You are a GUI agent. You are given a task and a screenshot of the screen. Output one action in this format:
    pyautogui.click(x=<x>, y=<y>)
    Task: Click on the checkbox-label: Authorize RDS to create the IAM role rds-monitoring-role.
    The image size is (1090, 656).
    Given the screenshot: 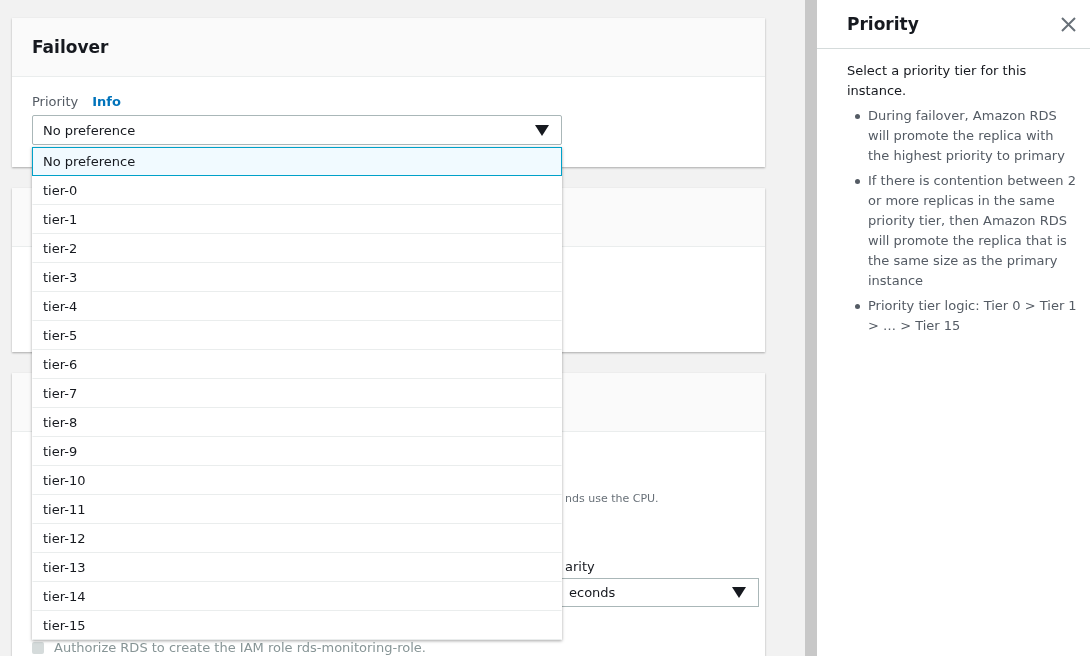 What is the action you would take?
    pyautogui.click(x=240, y=647)
    